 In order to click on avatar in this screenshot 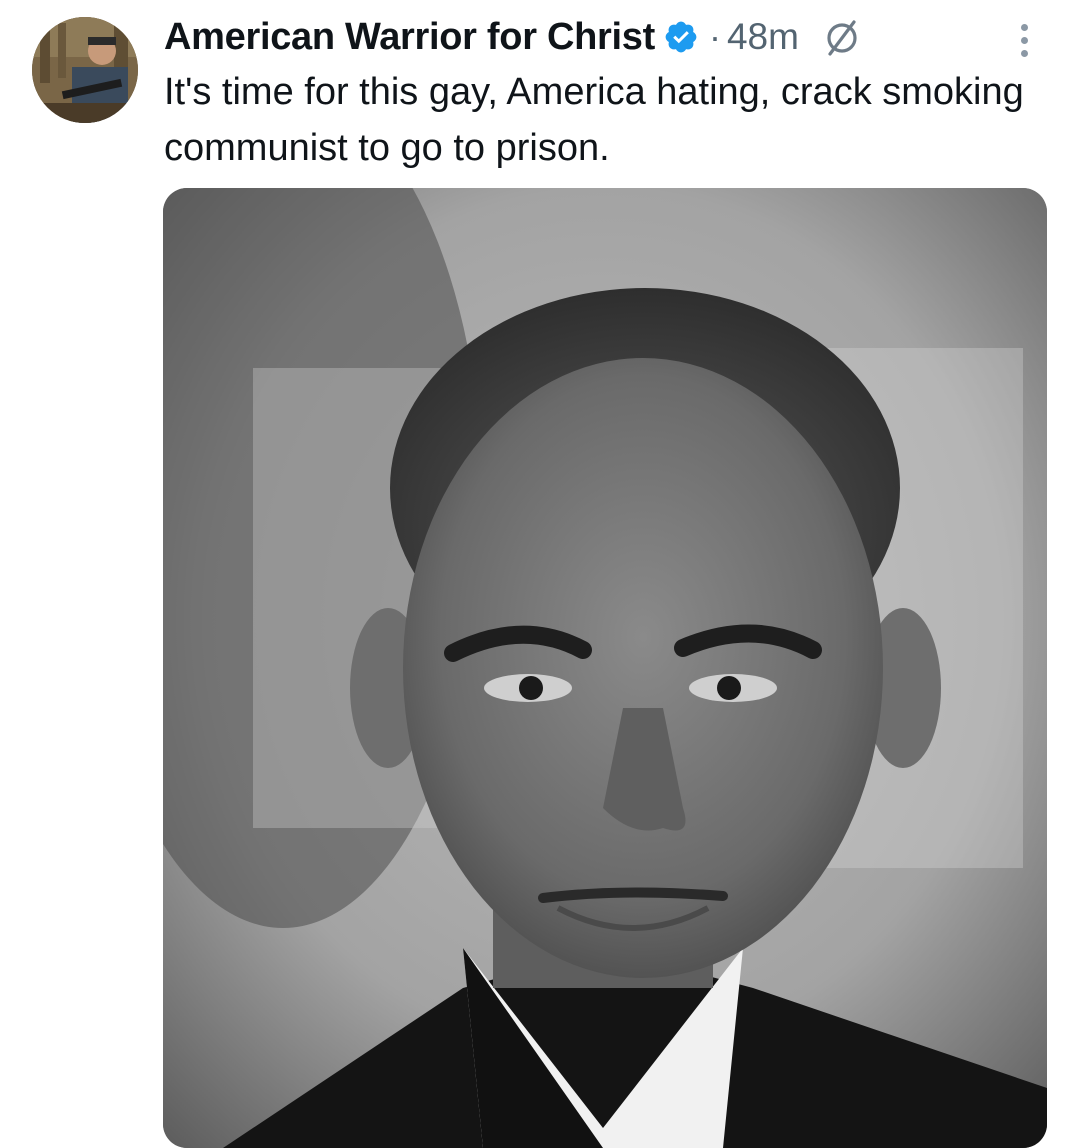, I will do `click(85, 70)`.